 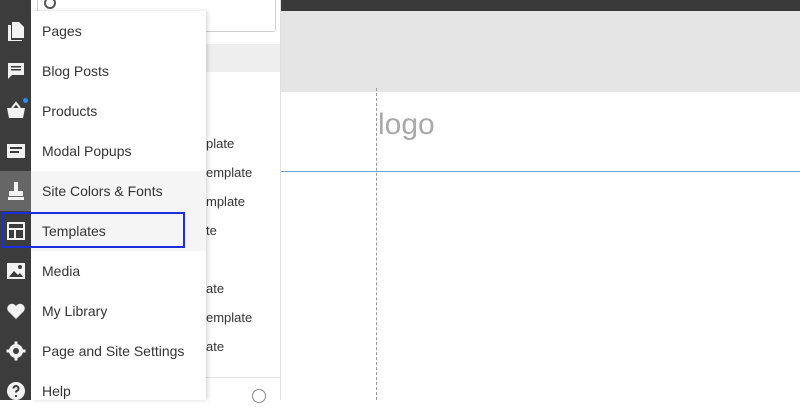 I want to click on template-item: plate, so click(x=242, y=143).